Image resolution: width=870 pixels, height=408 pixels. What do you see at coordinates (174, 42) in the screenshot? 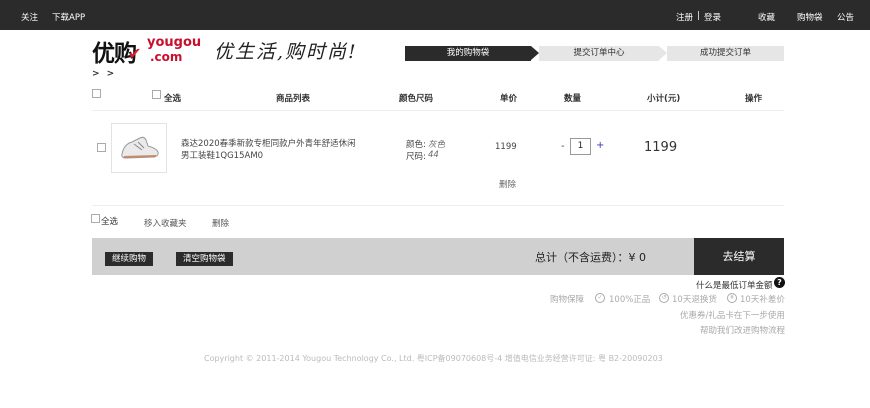
I see `logo-en: yougou` at bounding box center [174, 42].